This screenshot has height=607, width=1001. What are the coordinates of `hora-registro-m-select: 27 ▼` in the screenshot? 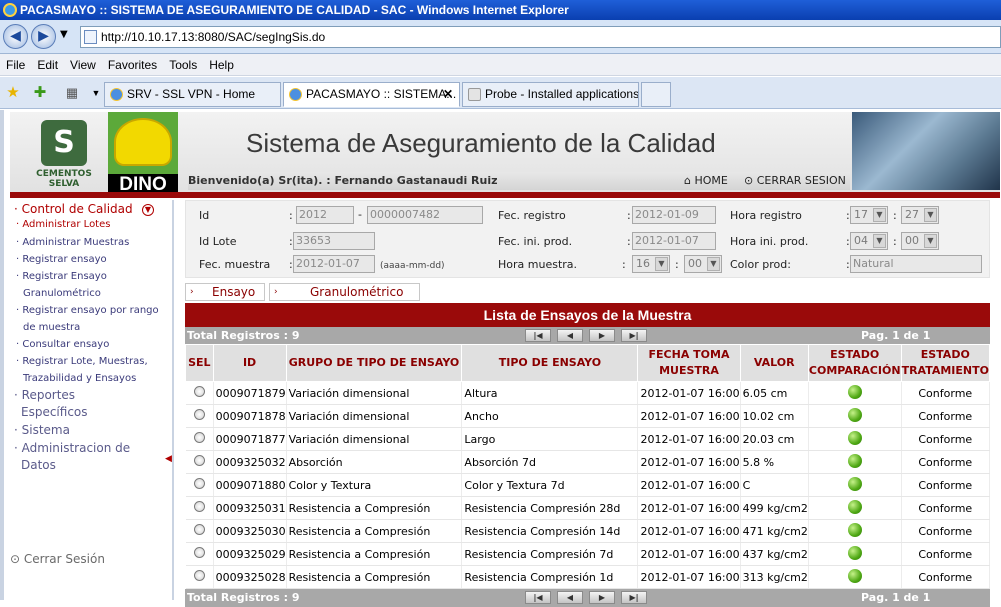 It's located at (920, 215).